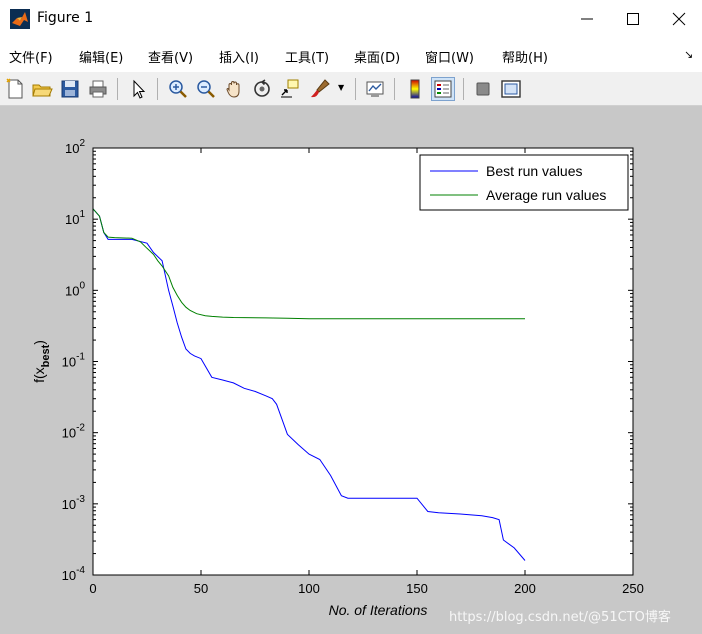  I want to click on watermark-text: https://blog.csdn.net/@51CTO博客, so click(560, 617).